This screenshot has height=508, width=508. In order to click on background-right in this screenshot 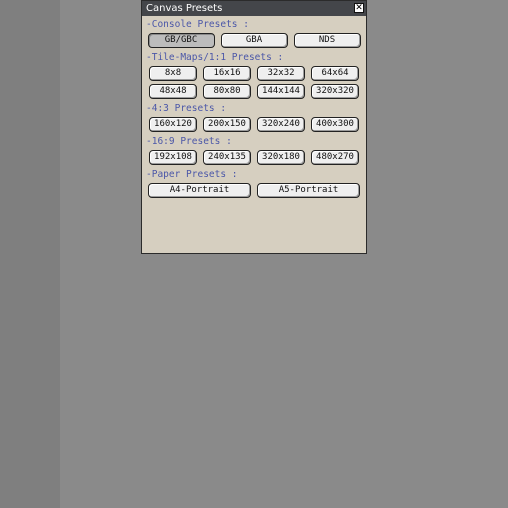, I will do `click(30, 381)`.